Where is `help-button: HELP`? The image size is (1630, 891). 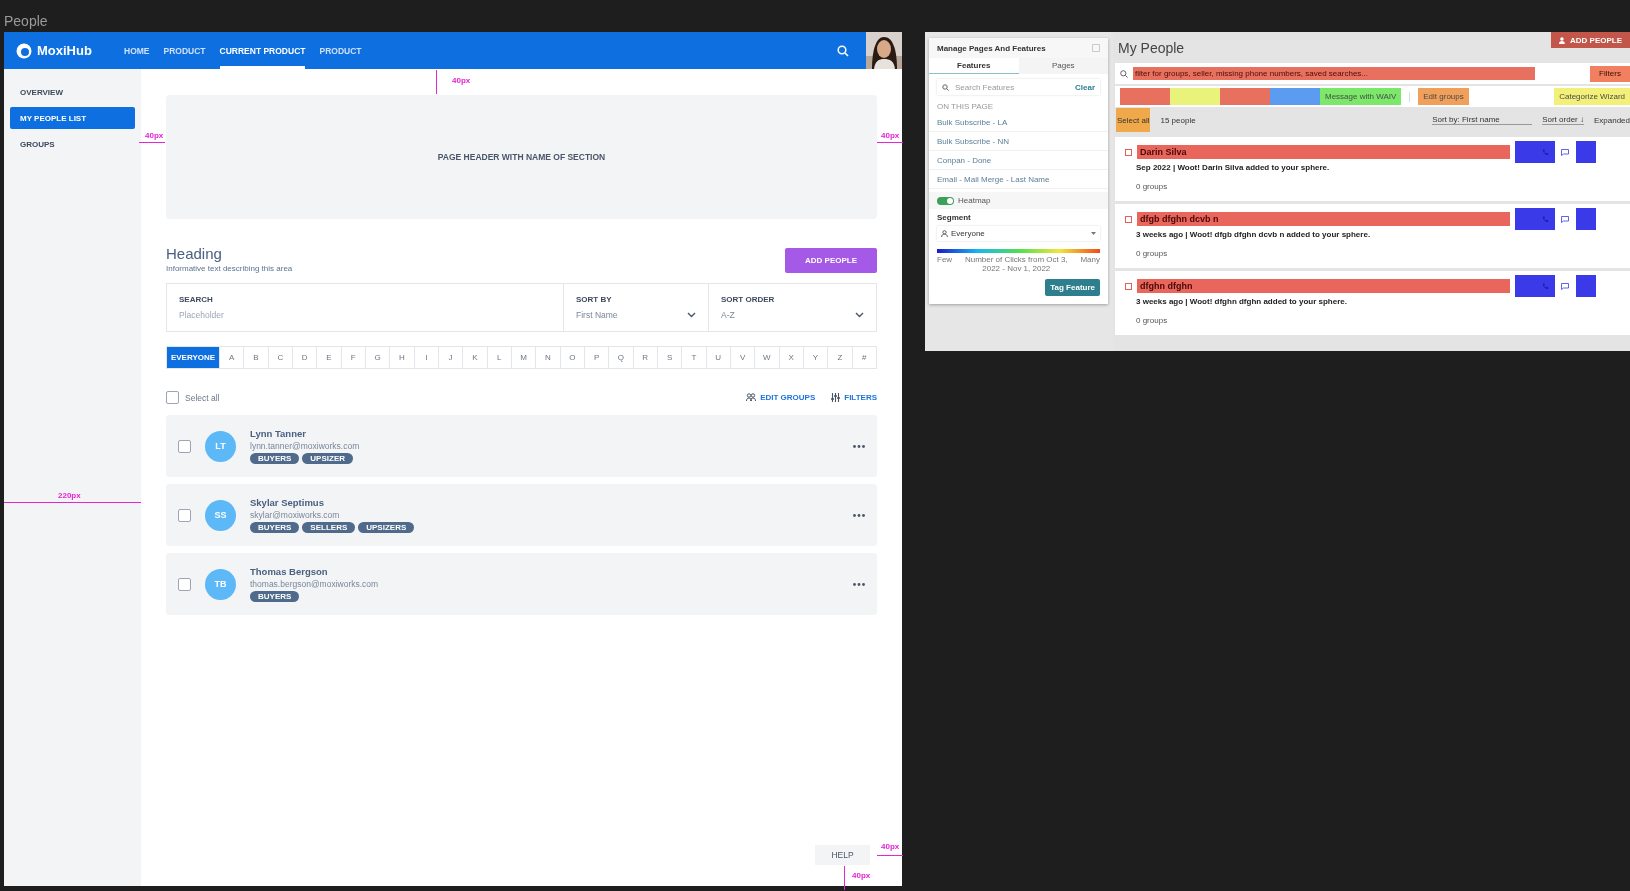 help-button: HELP is located at coordinates (842, 855).